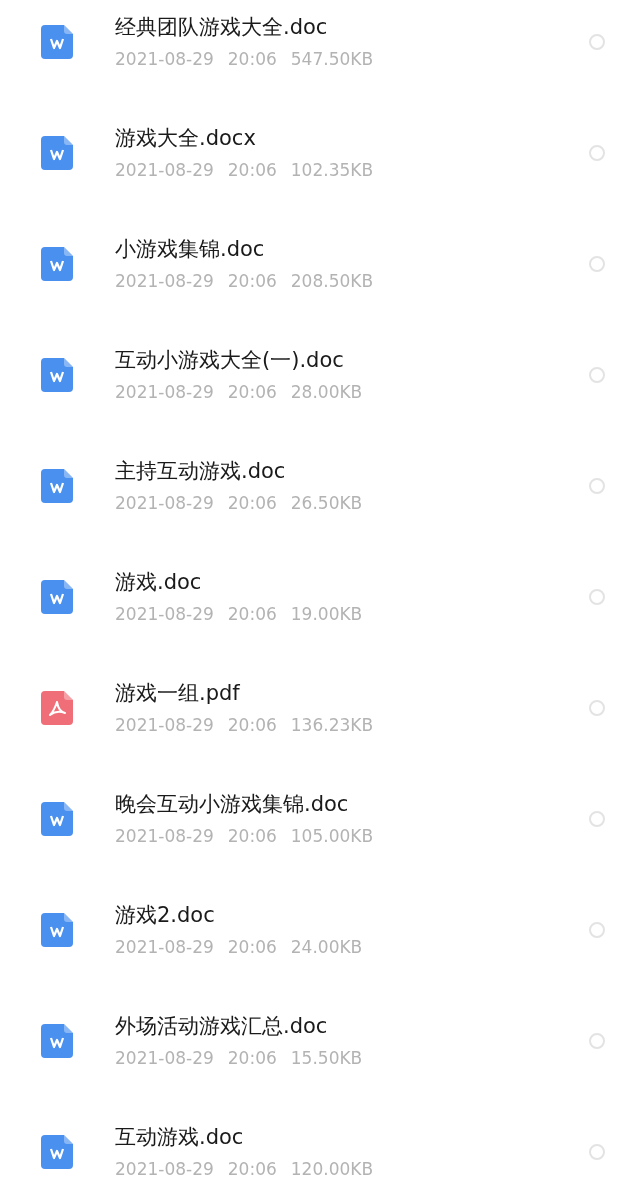 The image size is (640, 1187). What do you see at coordinates (180, 1136) in the screenshot?
I see `file-name: 互动游戏.doc` at bounding box center [180, 1136].